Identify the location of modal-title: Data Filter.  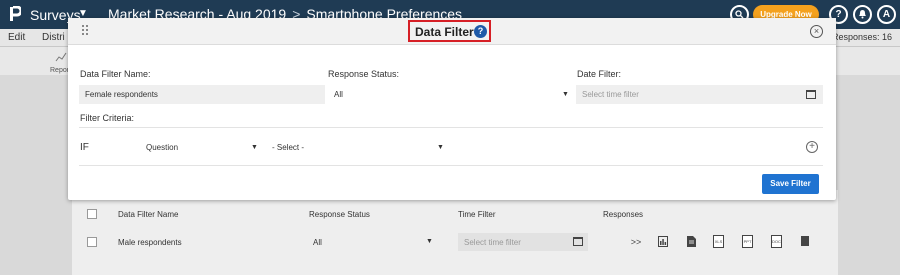
(444, 32).